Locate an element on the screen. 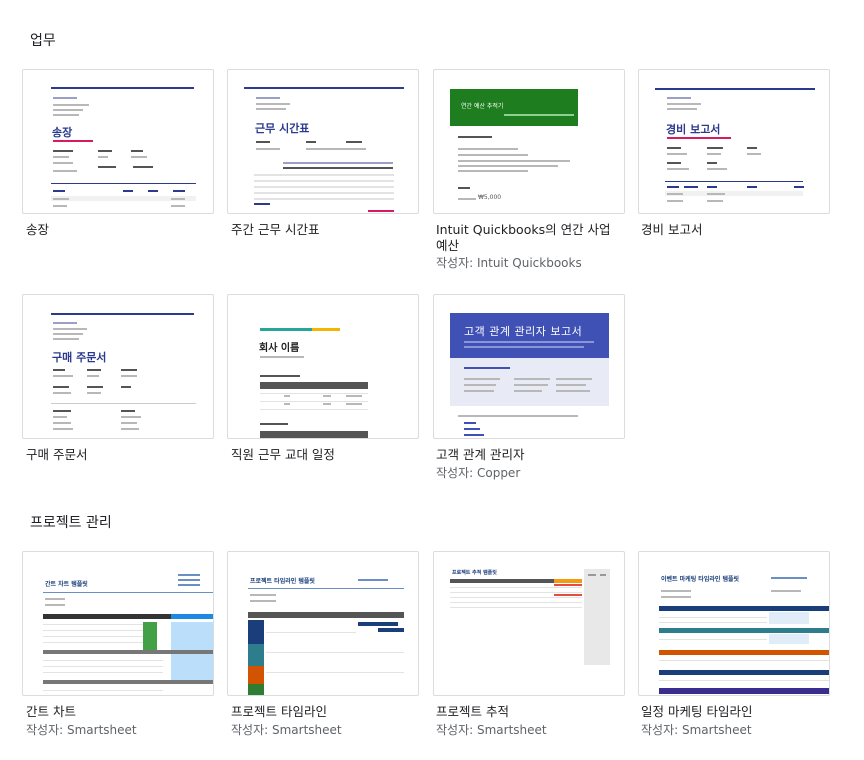 This screenshot has width=864, height=760. card-title-budget: Intuit Quickbooks의 연간 사업 예산 is located at coordinates (531, 238).